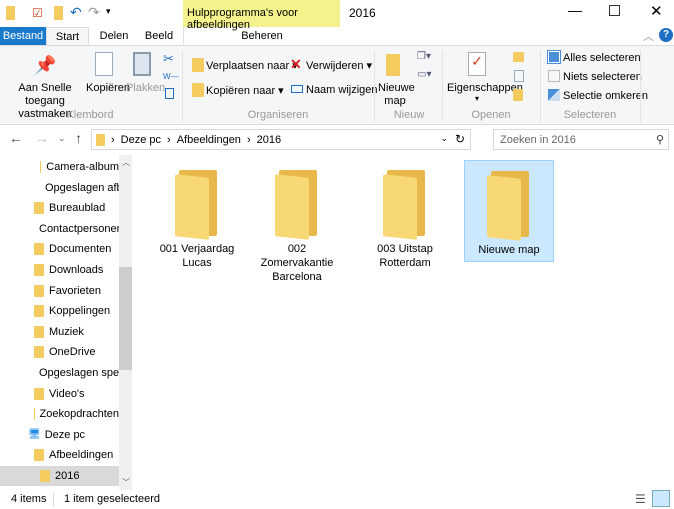  I want to click on invert-selection-icon, so click(554, 95).